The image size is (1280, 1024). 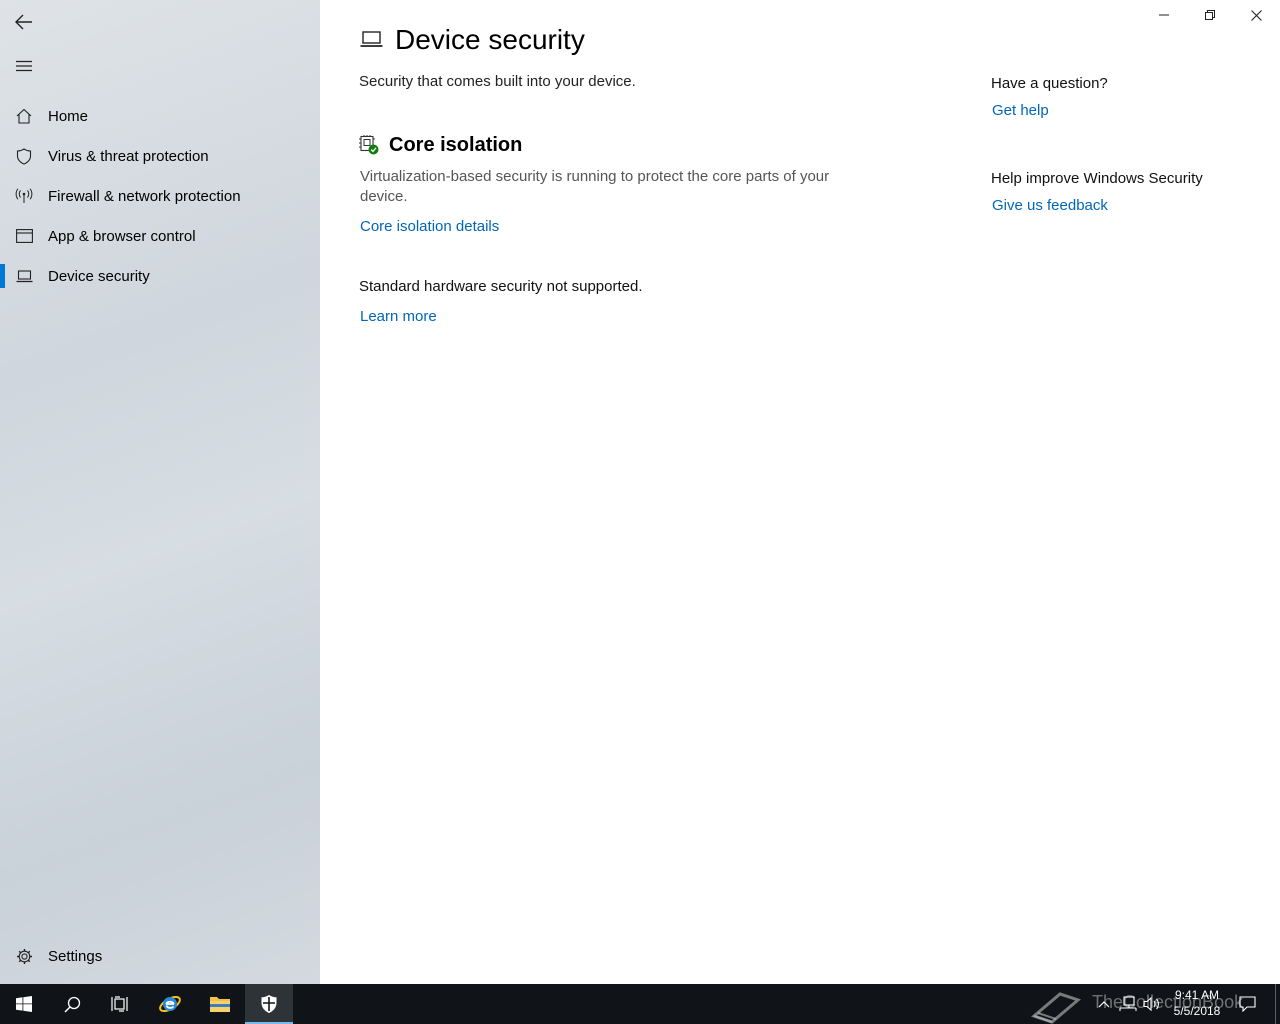 I want to click on close-icon, so click(x=1256, y=15).